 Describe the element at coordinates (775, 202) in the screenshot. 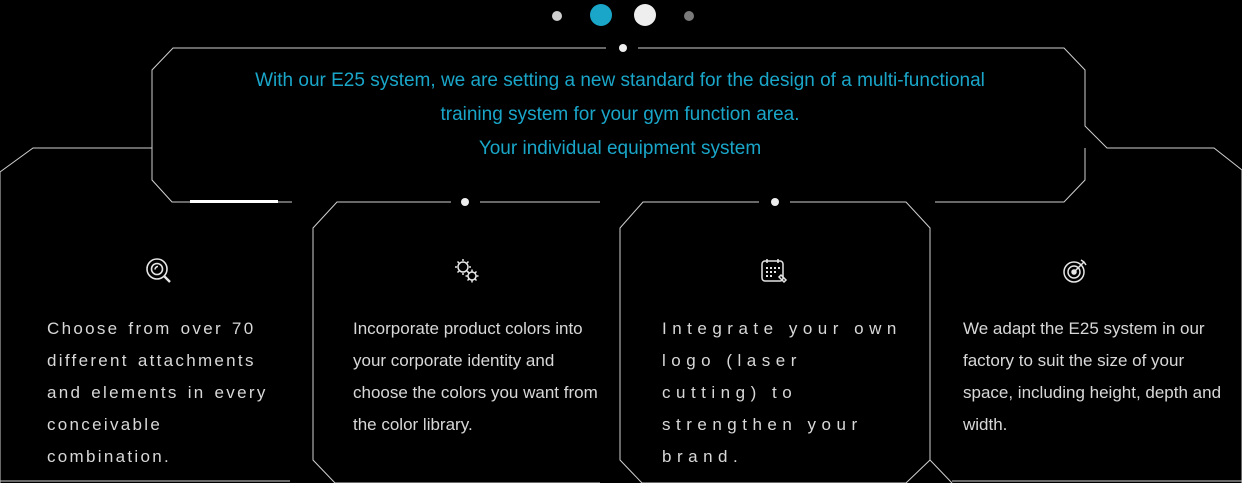

I see `frame-dot-card3` at that location.